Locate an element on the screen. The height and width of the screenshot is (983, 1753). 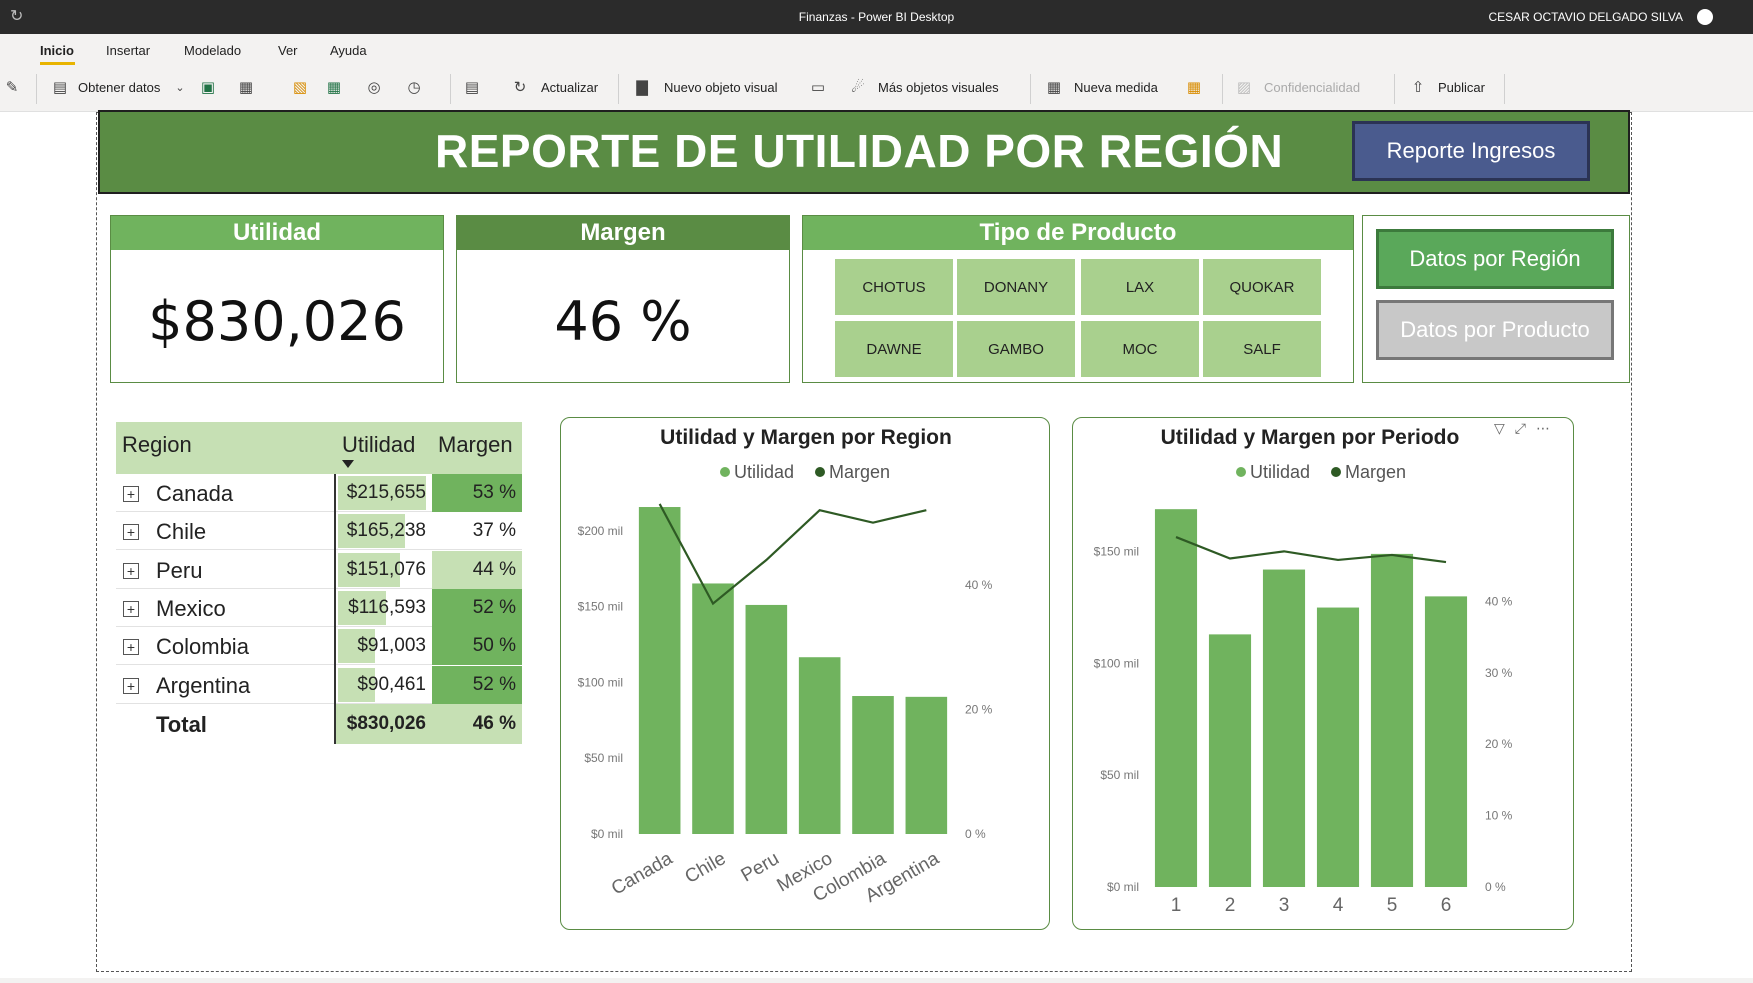
nuevo-objeto-visual-button: Nuevo objeto visual is located at coordinates (720, 87).